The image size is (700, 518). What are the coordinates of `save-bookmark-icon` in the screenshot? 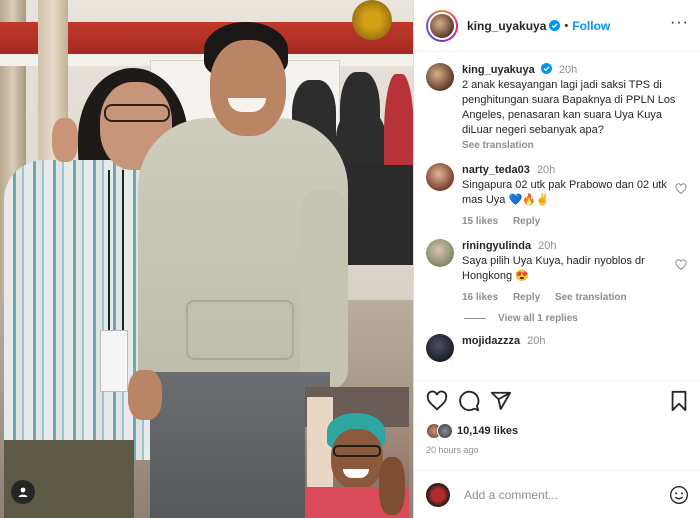 It's located at (679, 401).